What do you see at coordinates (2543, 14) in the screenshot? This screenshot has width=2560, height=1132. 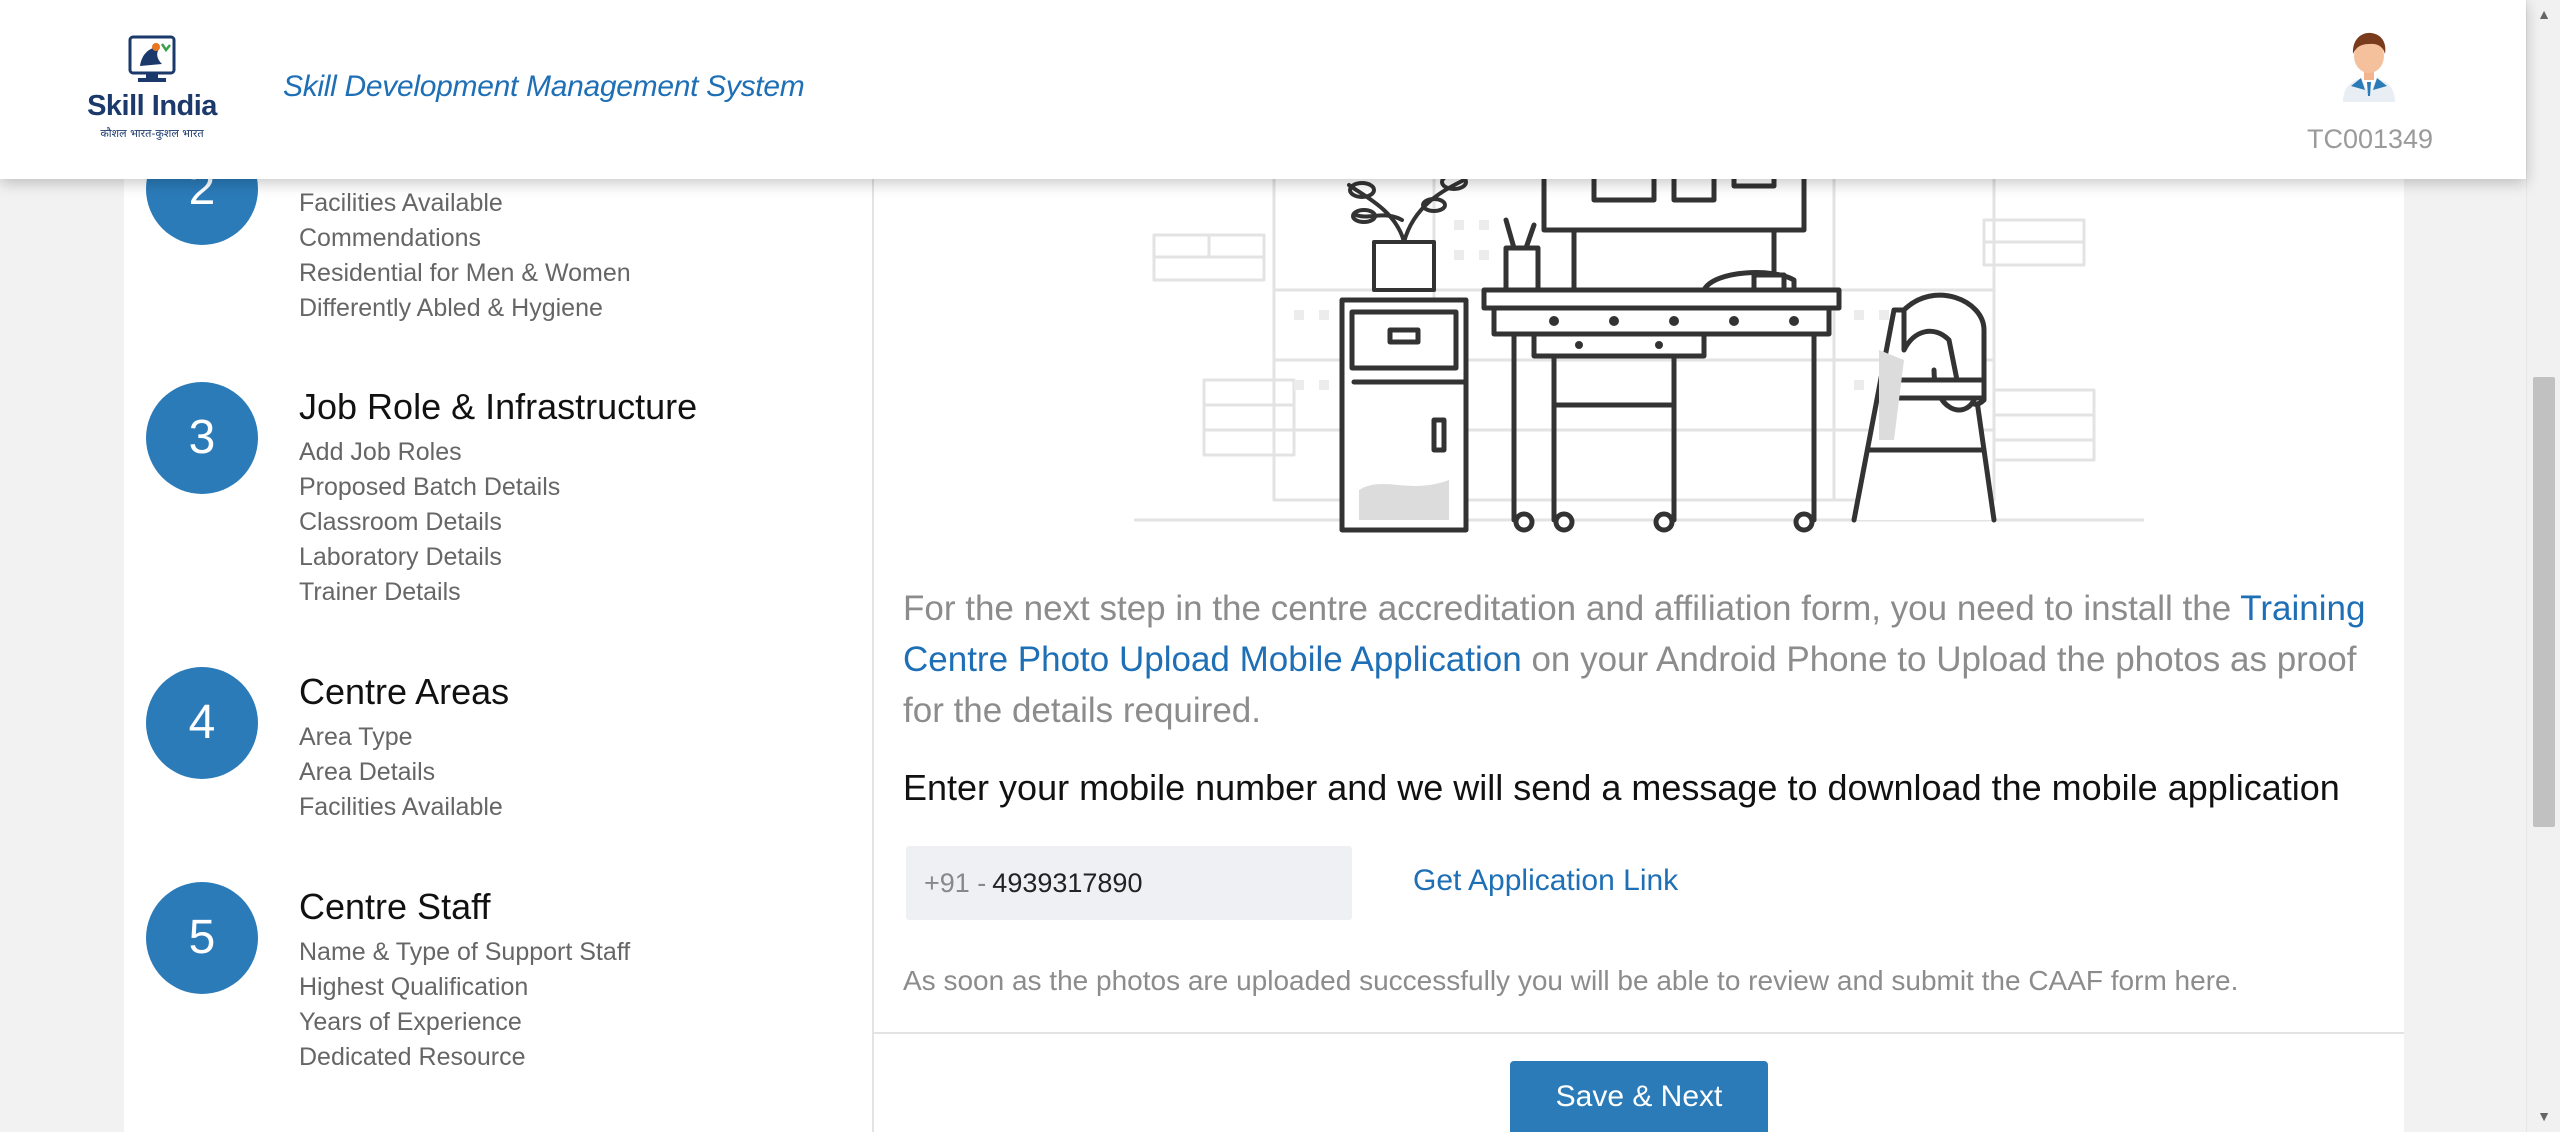 I see `scroll-up-arrow-icon: ▲` at bounding box center [2543, 14].